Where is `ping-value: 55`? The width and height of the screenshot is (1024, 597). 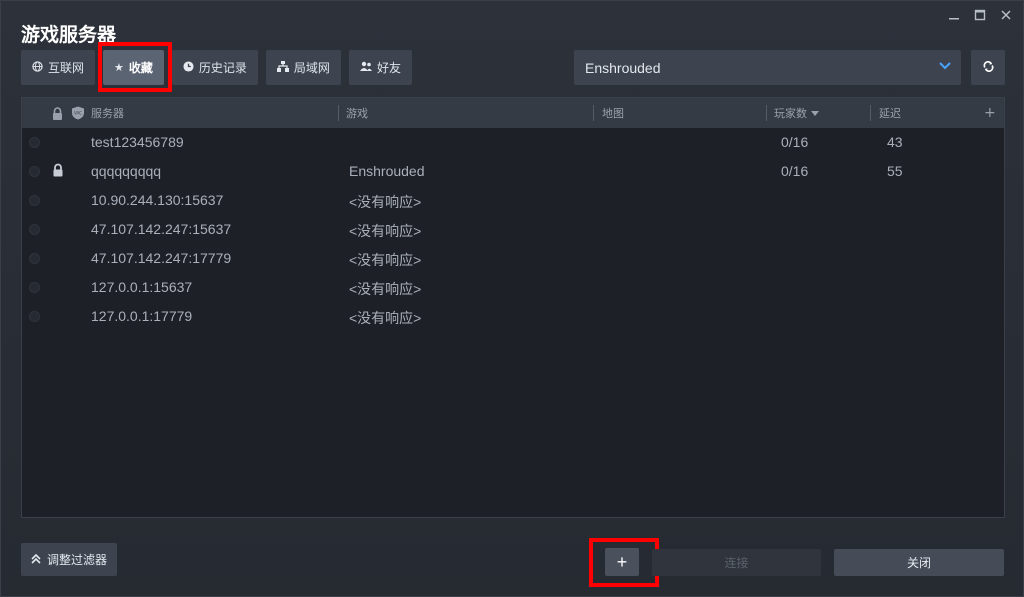 ping-value: 55 is located at coordinates (895, 171).